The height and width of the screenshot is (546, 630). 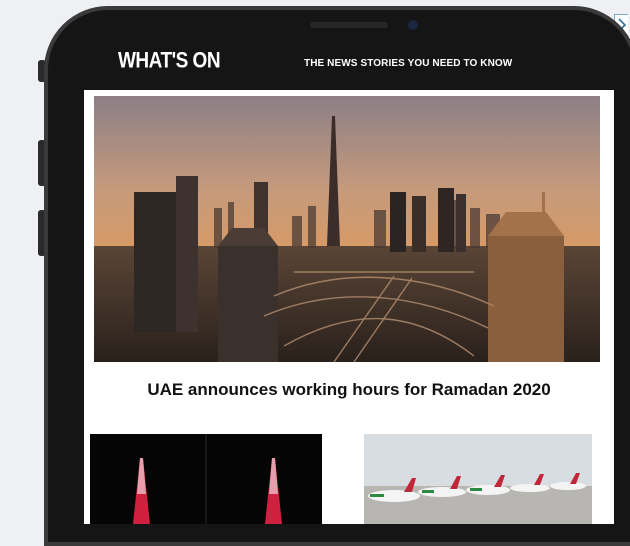 I want to click on phone-speaker, so click(x=349, y=25).